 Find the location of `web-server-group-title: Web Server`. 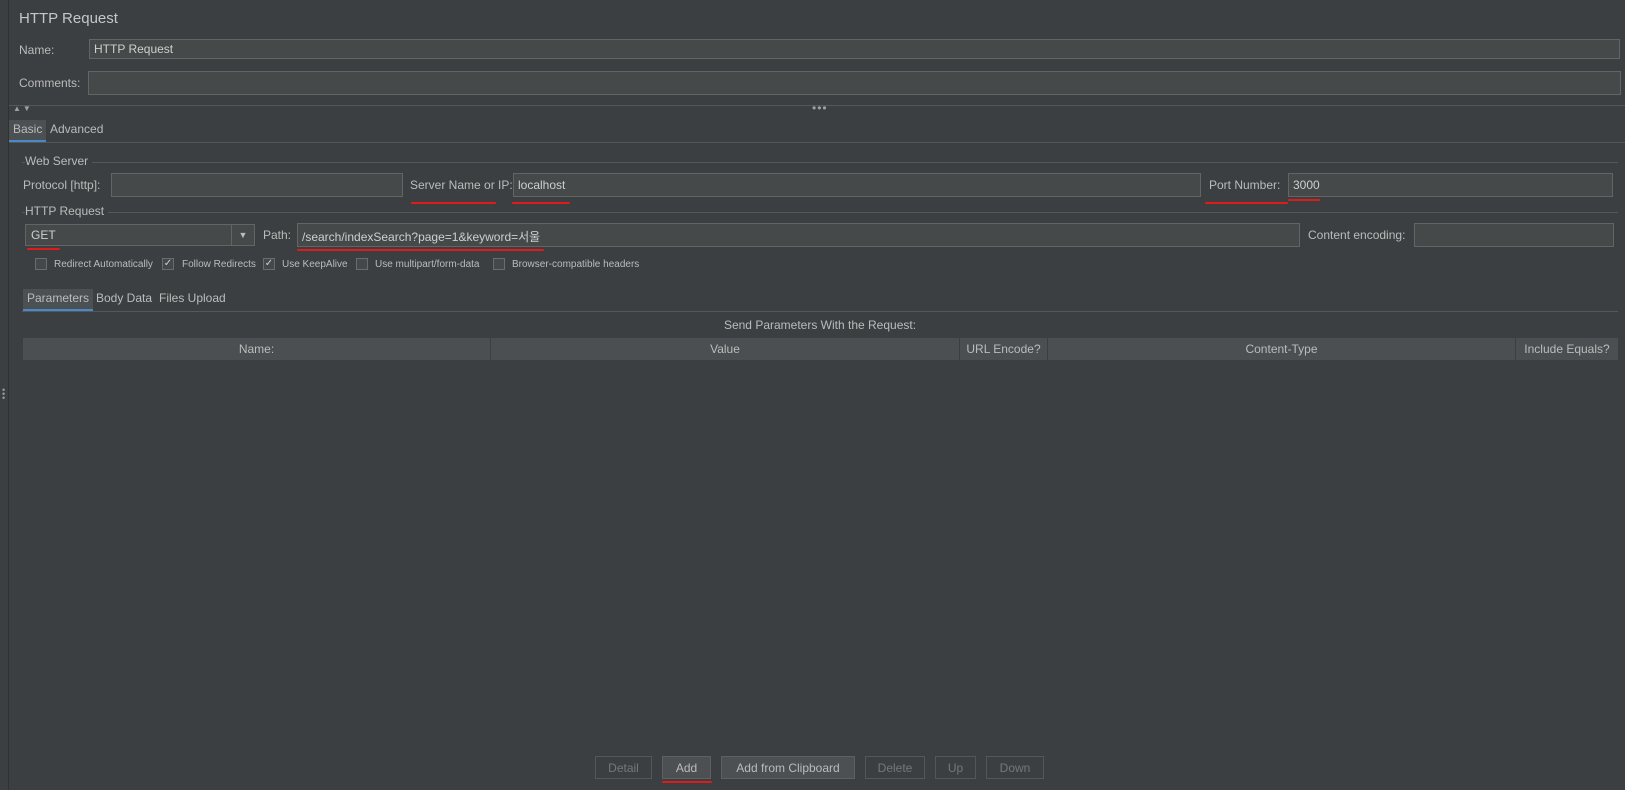

web-server-group-title: Web Server is located at coordinates (59, 161).